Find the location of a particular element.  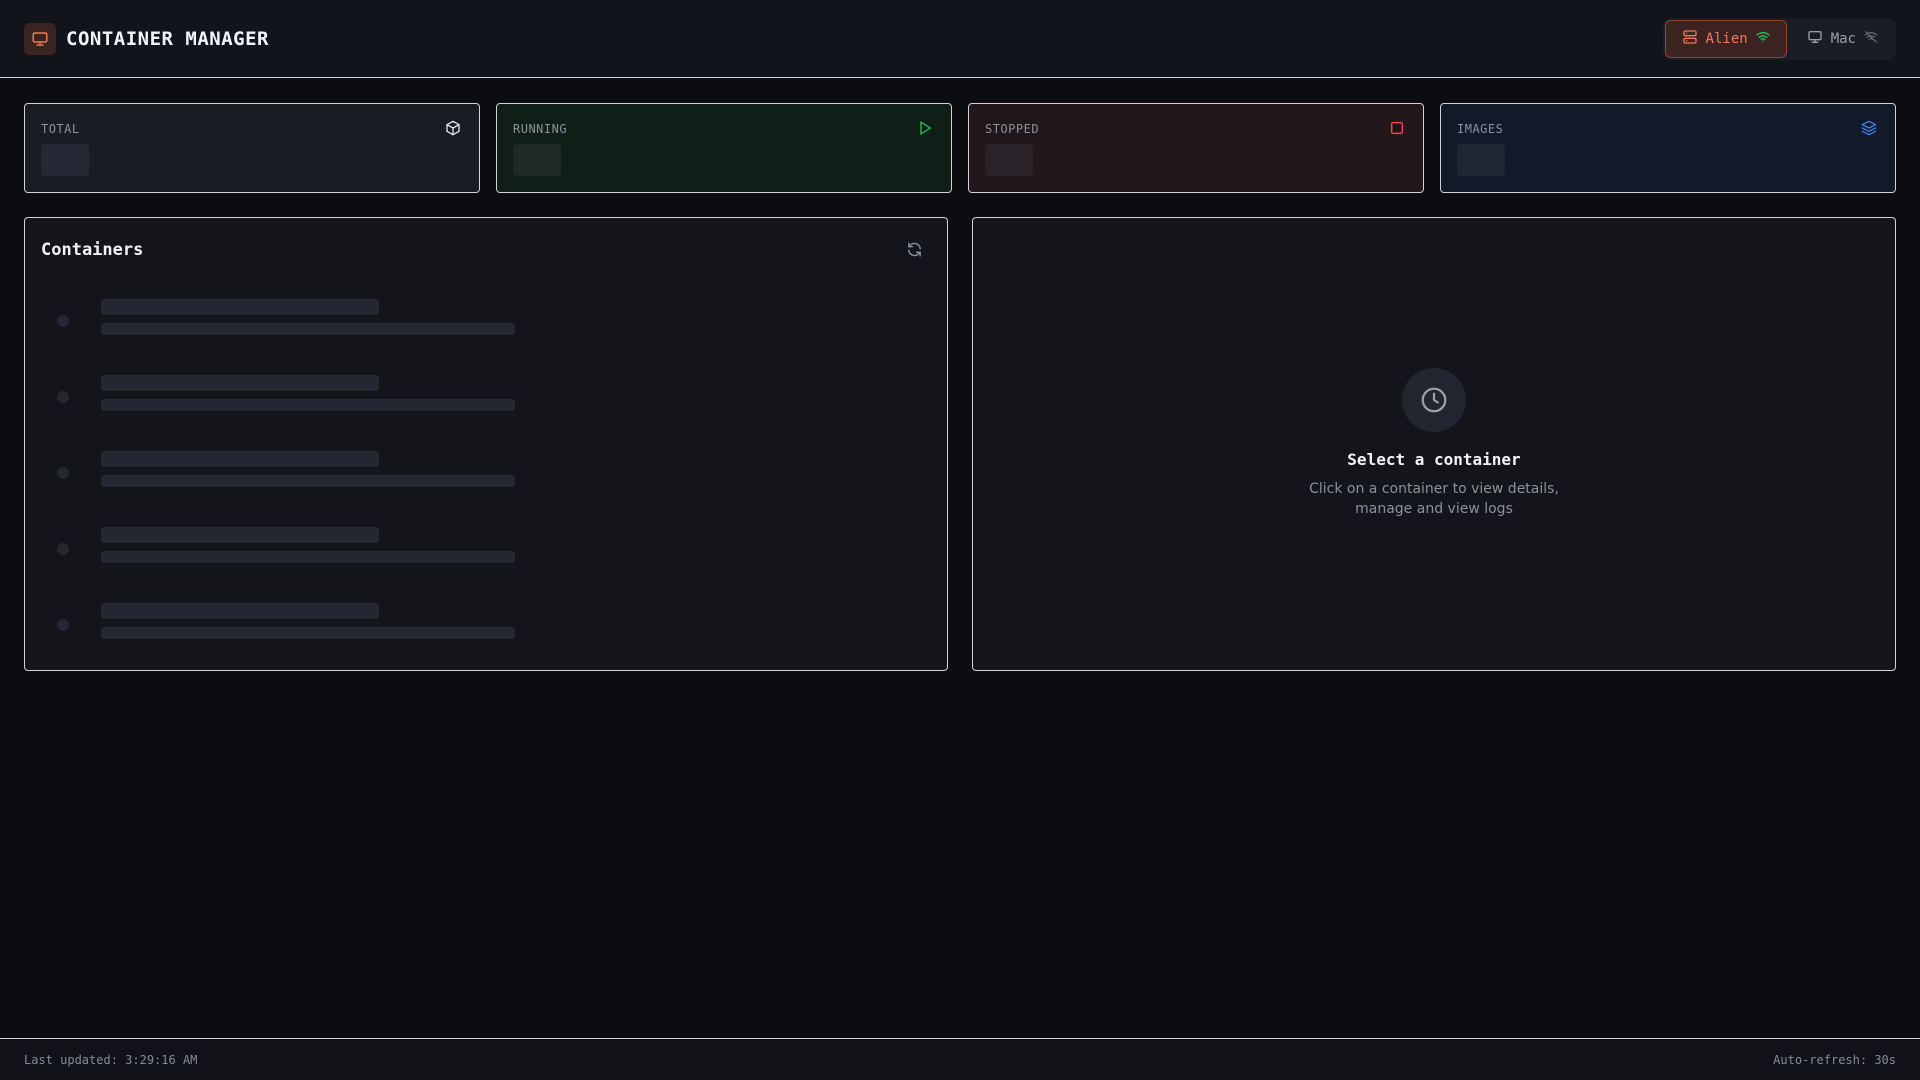

last-updated-text: Last updated: 3:29:16 AM is located at coordinates (111, 1060).